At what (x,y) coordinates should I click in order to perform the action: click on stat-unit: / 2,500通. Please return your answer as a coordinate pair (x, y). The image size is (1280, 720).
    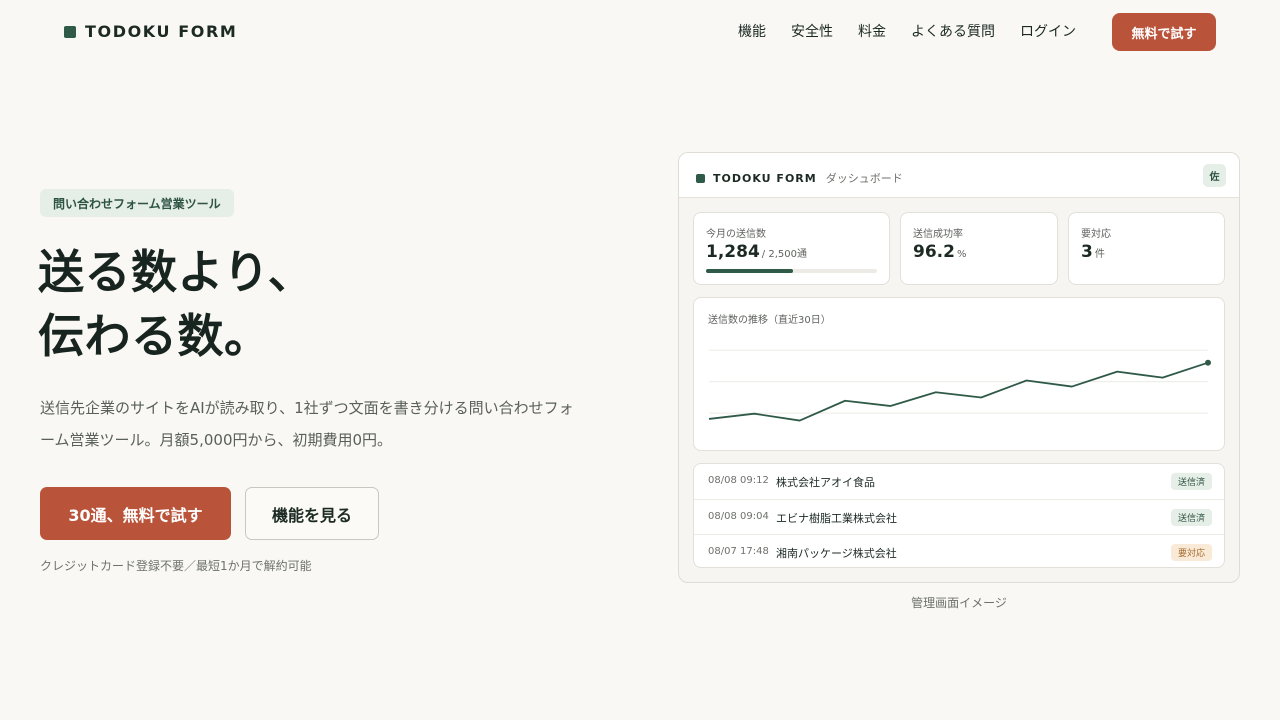
    Looking at the image, I should click on (784, 254).